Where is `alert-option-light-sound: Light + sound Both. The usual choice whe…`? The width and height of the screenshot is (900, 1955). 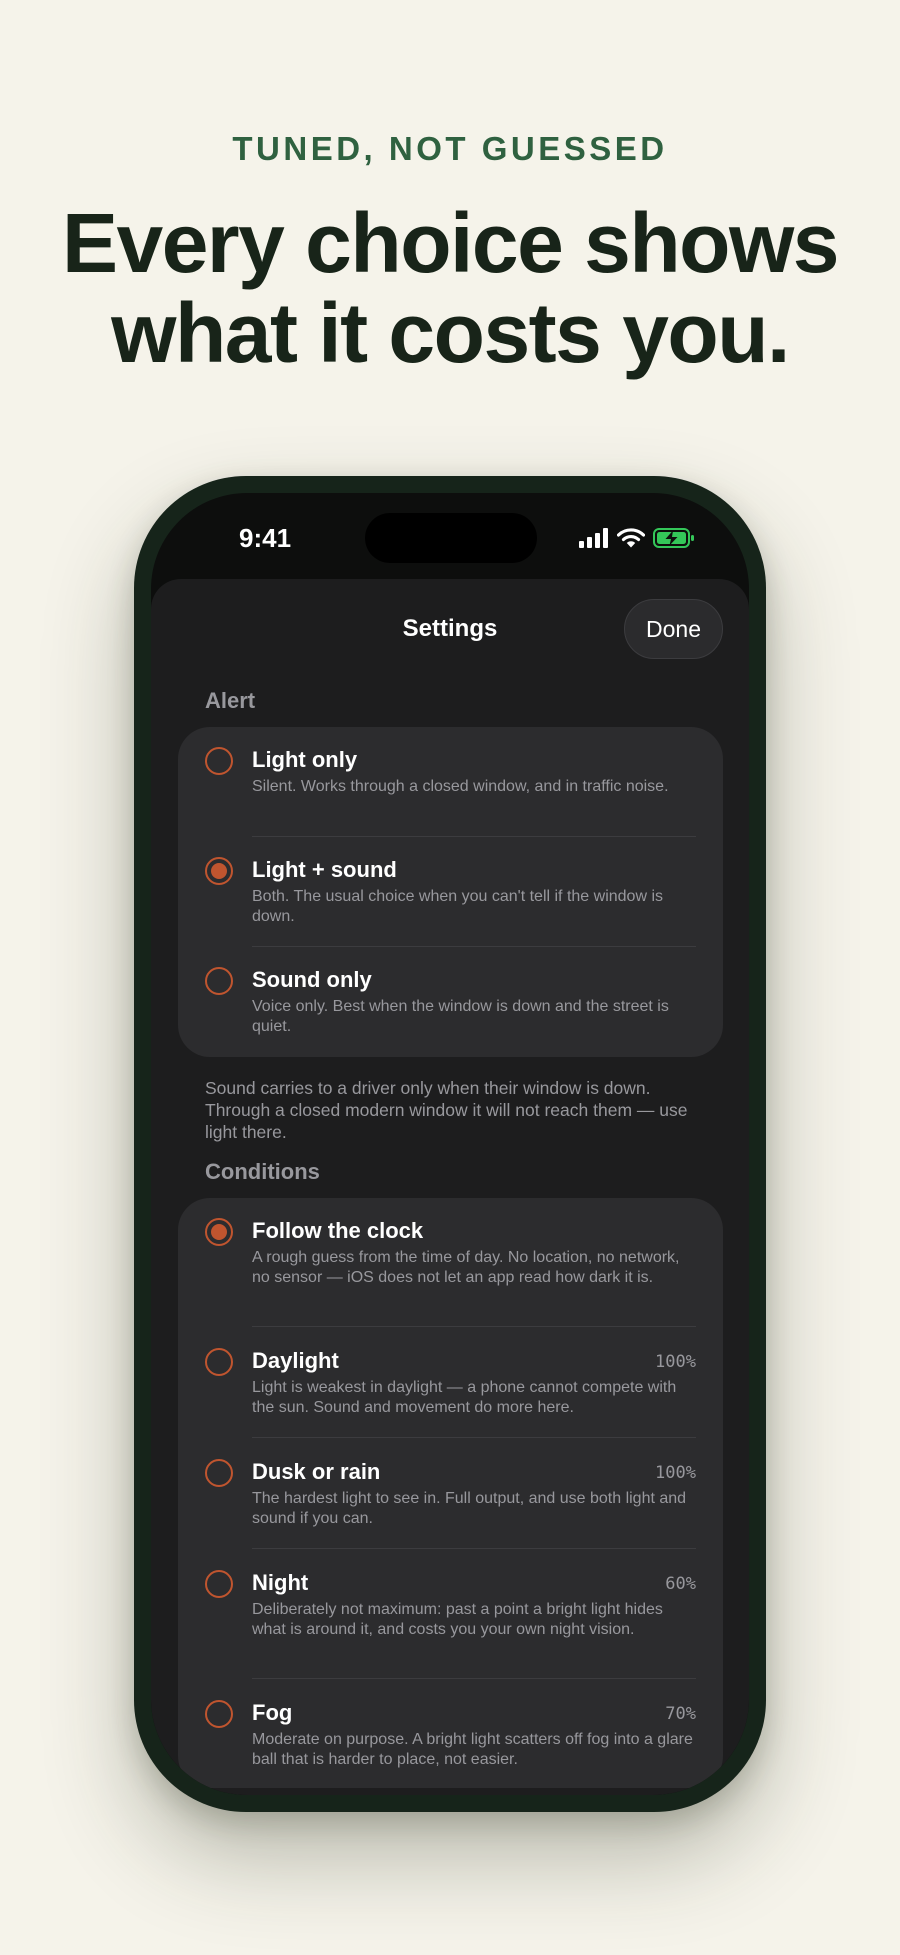 alert-option-light-sound: Light + sound Both. The usual choice whe… is located at coordinates (450, 892).